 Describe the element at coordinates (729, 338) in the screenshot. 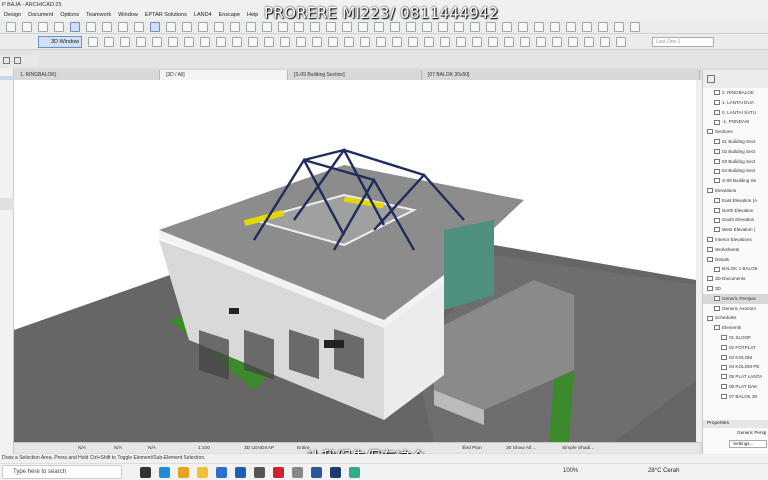

I see `navigator-item: 01 SLOOF` at that location.